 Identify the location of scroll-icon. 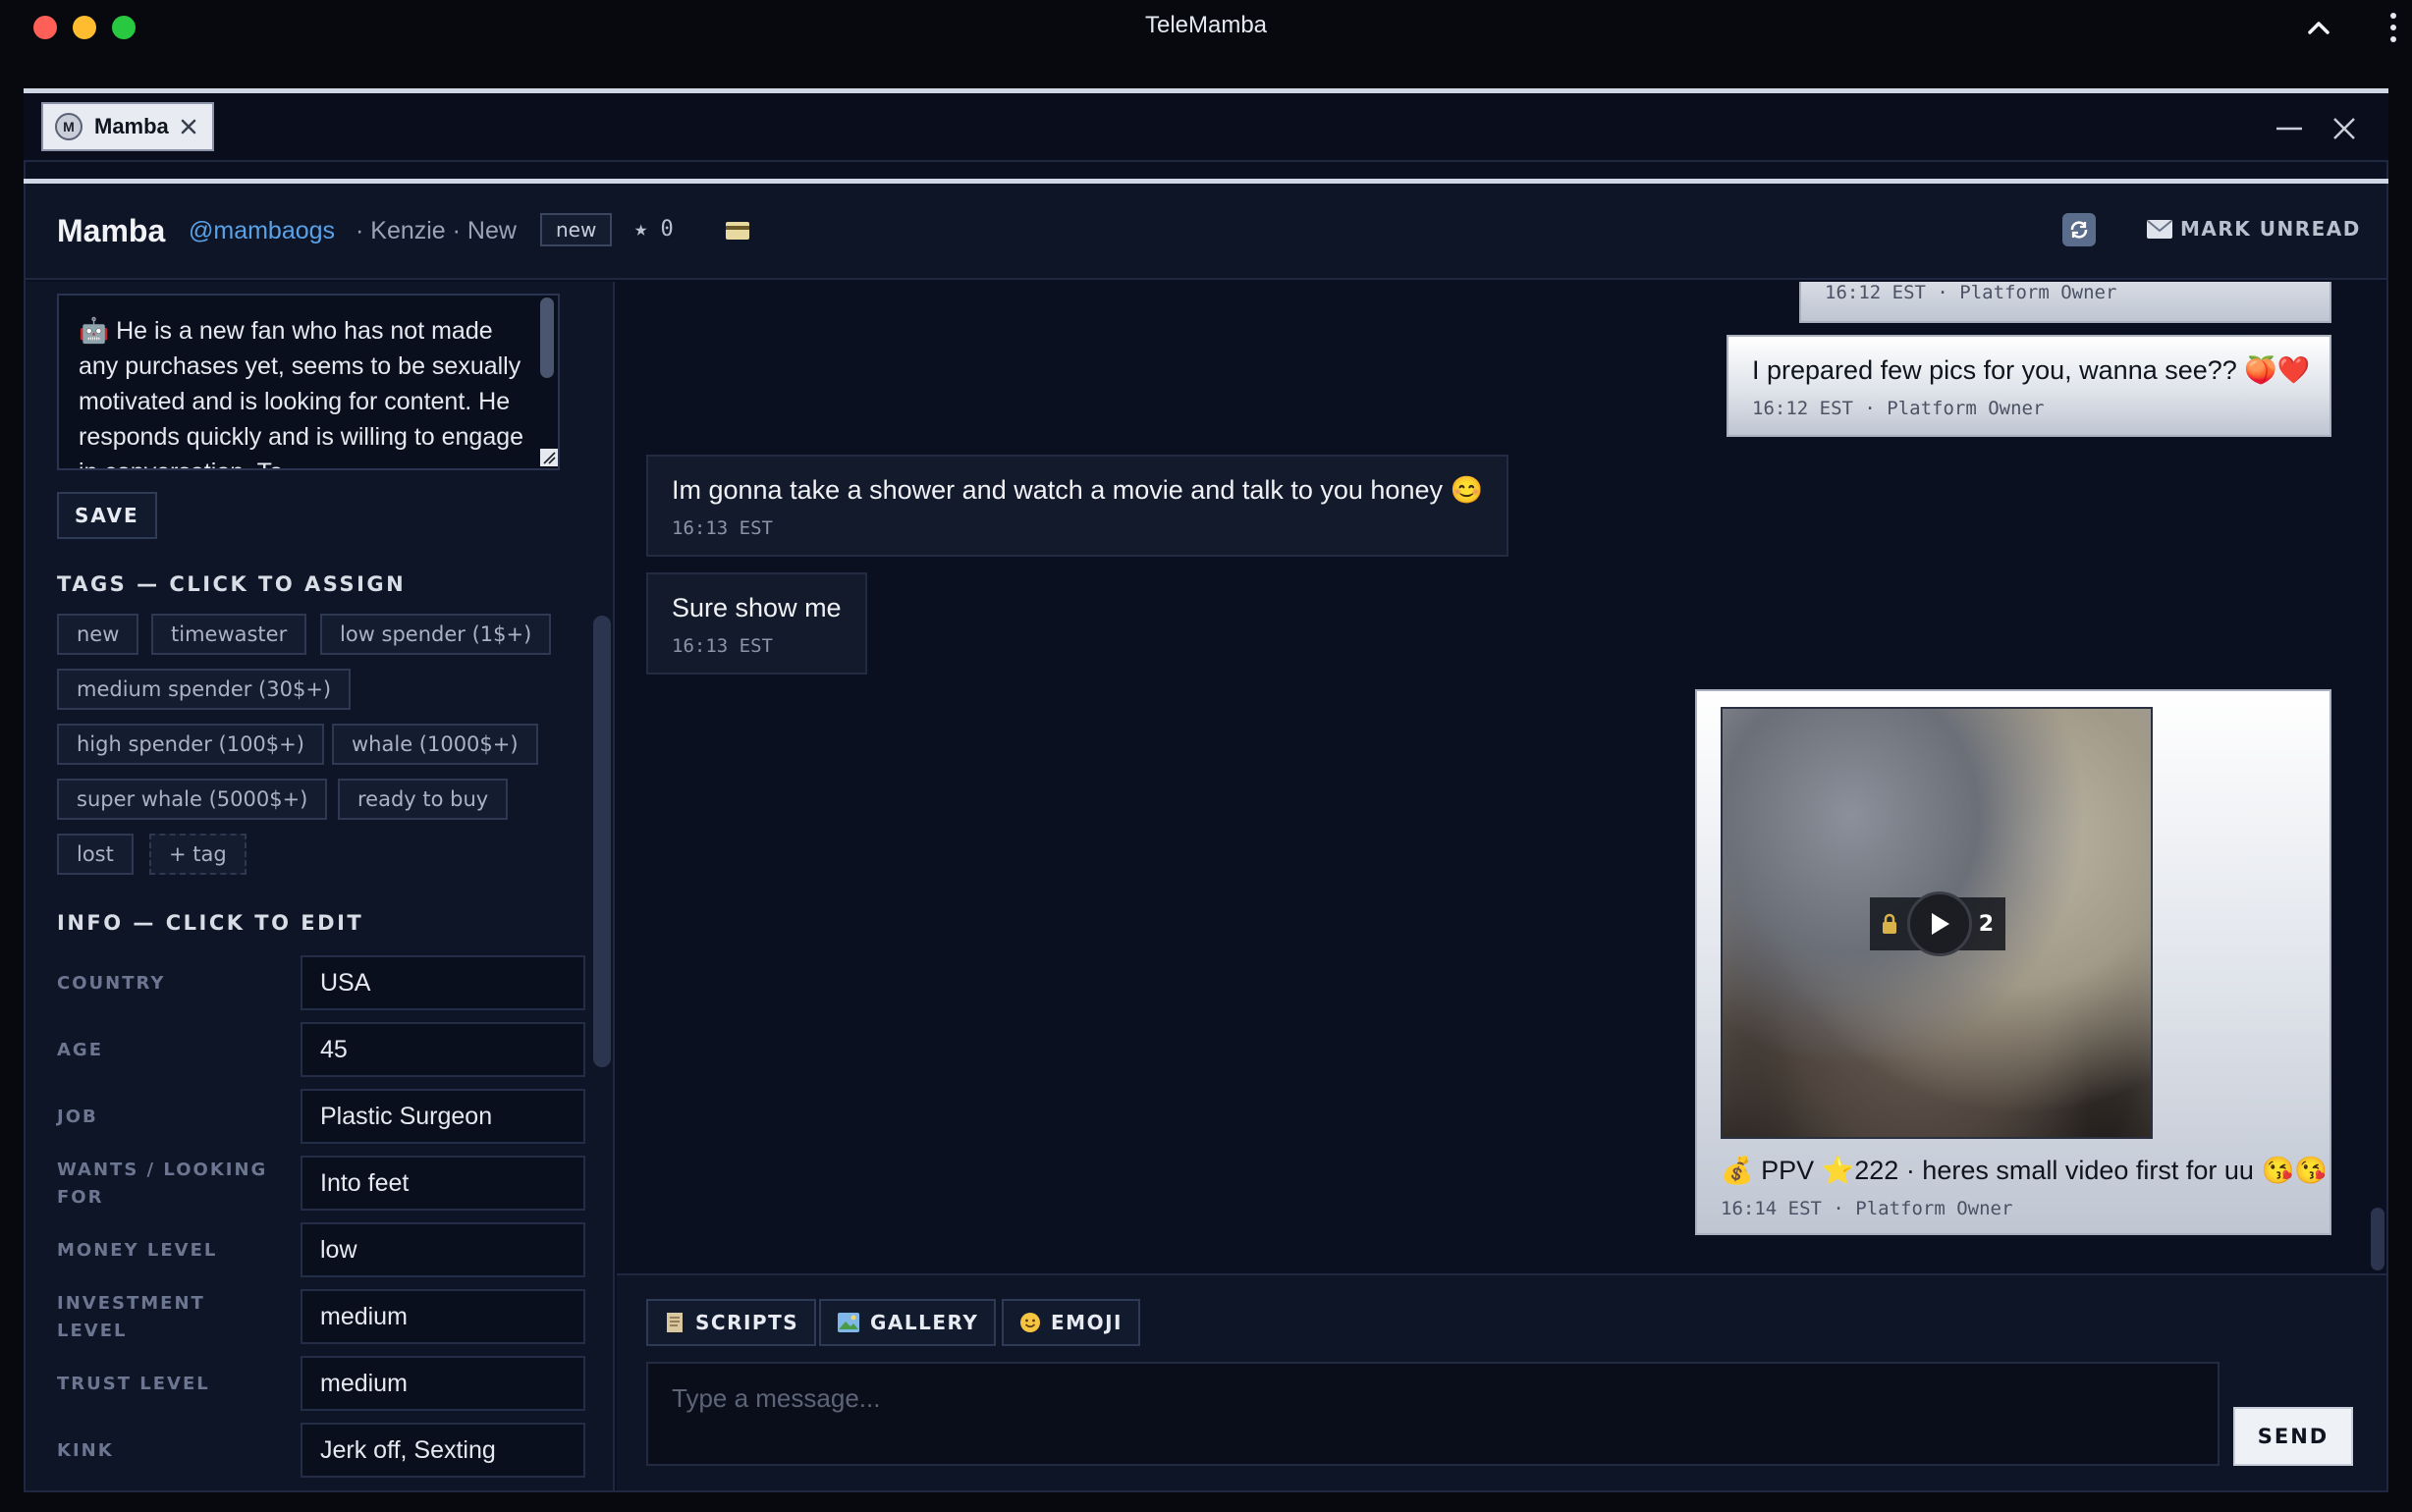
(675, 1323).